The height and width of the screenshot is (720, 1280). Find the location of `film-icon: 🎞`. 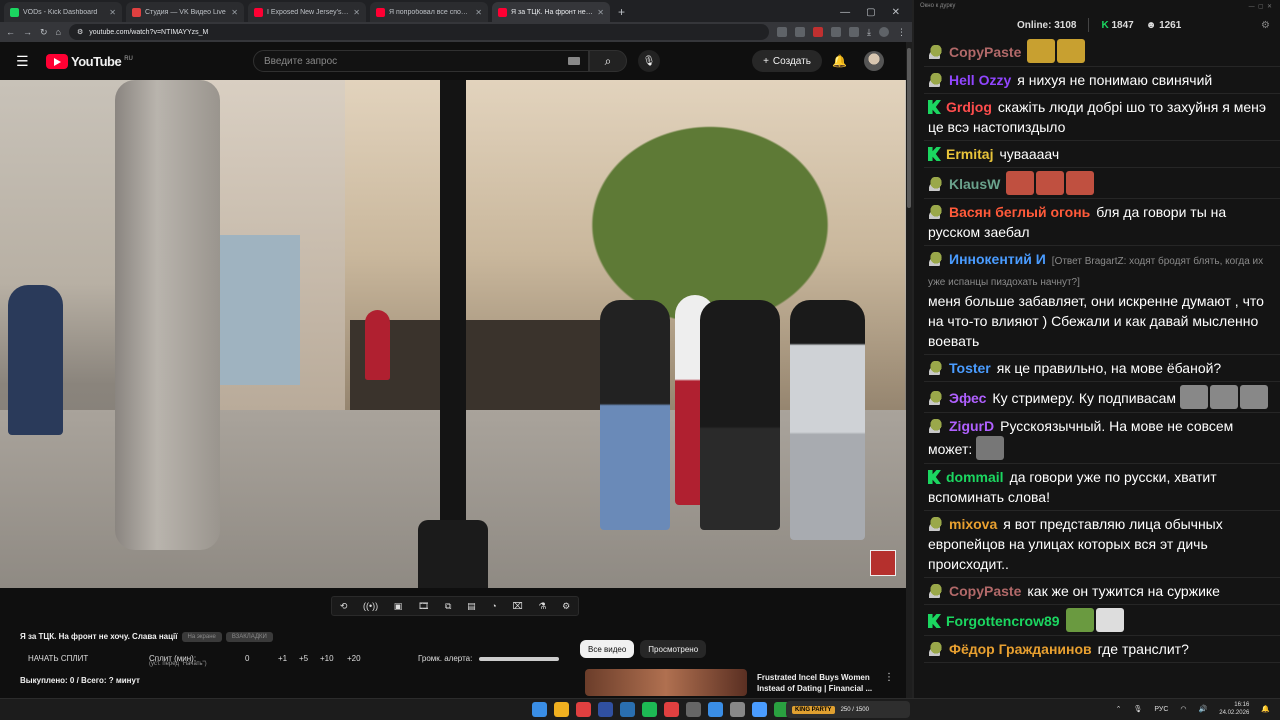

film-icon: 🎞 is located at coordinates (423, 606).